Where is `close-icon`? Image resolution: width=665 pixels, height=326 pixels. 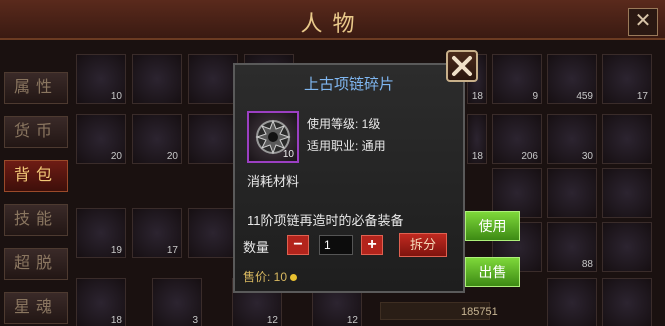
close-icon is located at coordinates (462, 66).